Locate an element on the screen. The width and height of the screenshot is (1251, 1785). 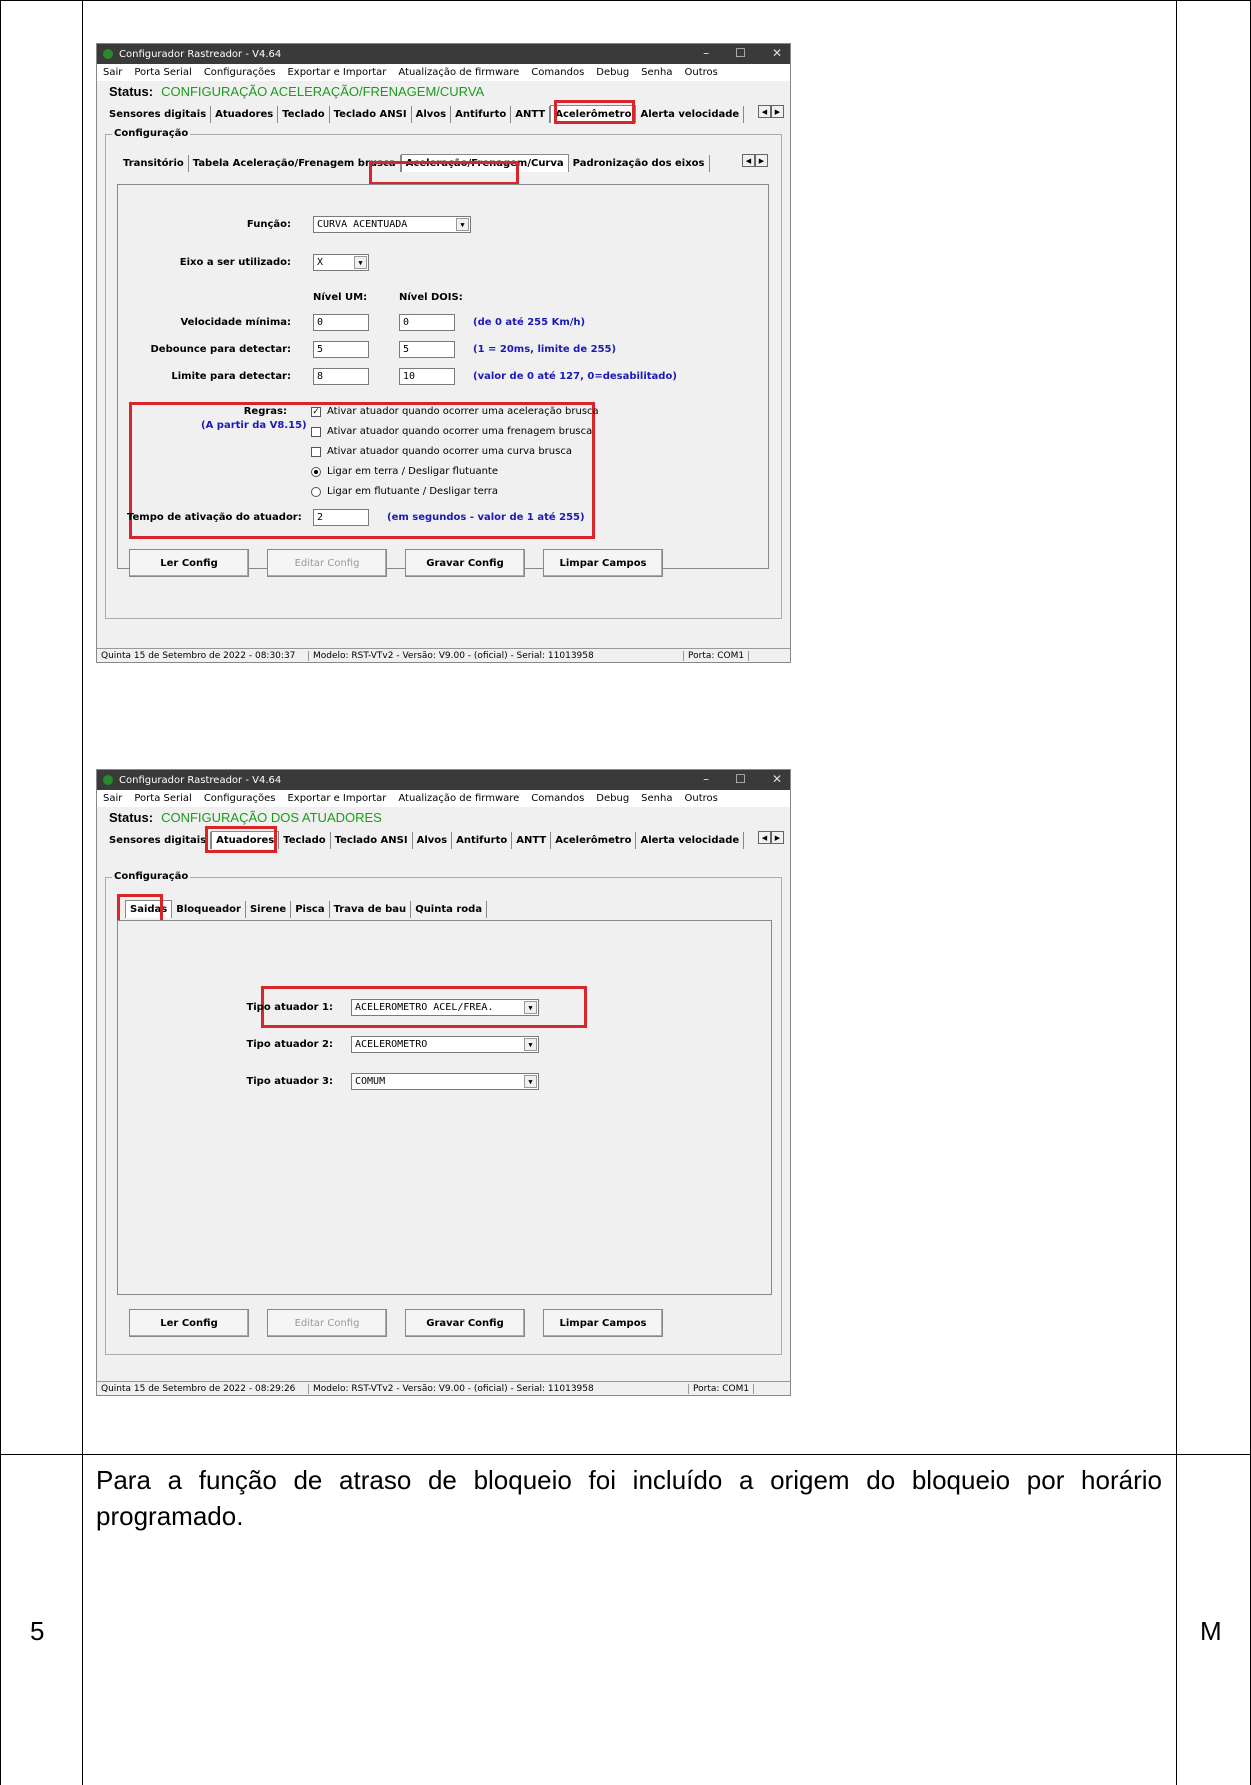
tempo-field: 2 is located at coordinates (341, 517).